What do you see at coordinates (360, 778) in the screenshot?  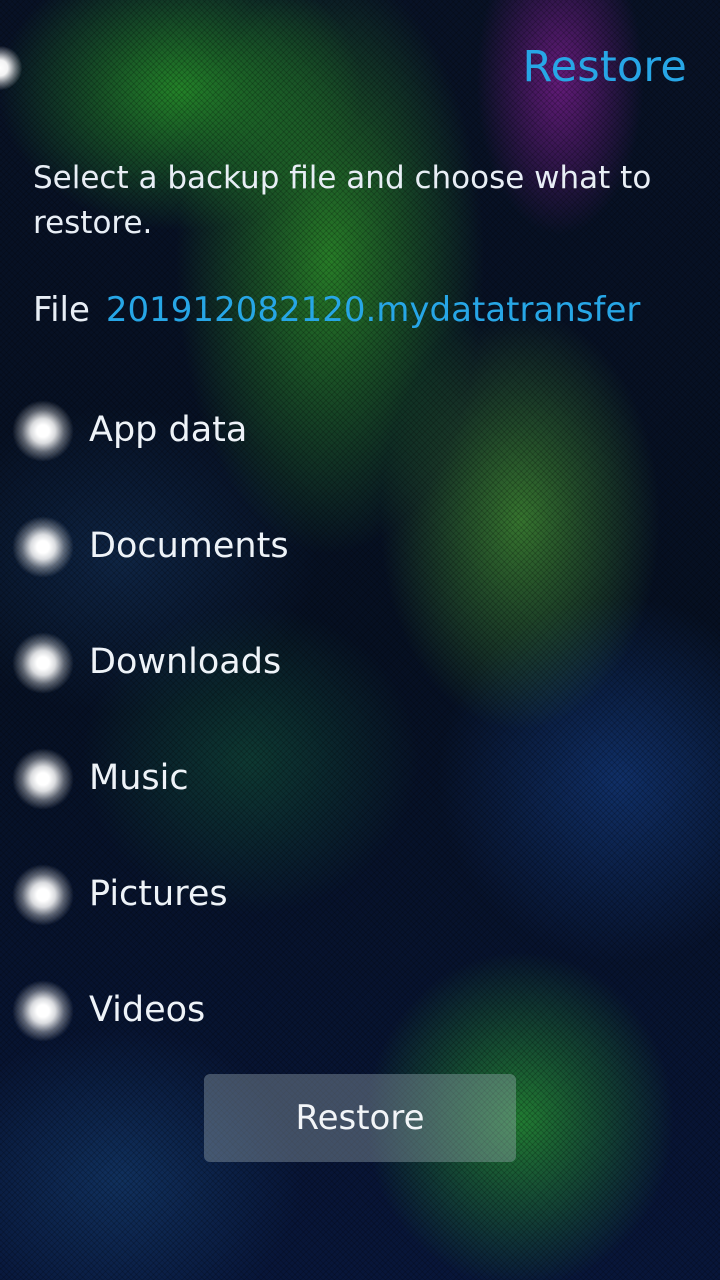 I see `option-music: Music` at bounding box center [360, 778].